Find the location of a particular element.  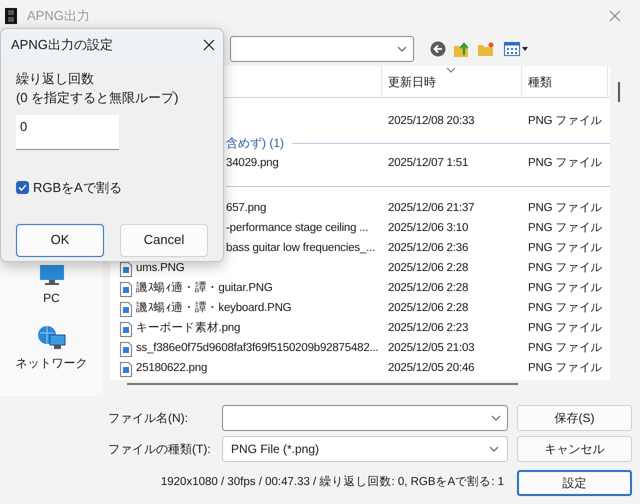

sidebar-item: ネットワーク is located at coordinates (52, 363).